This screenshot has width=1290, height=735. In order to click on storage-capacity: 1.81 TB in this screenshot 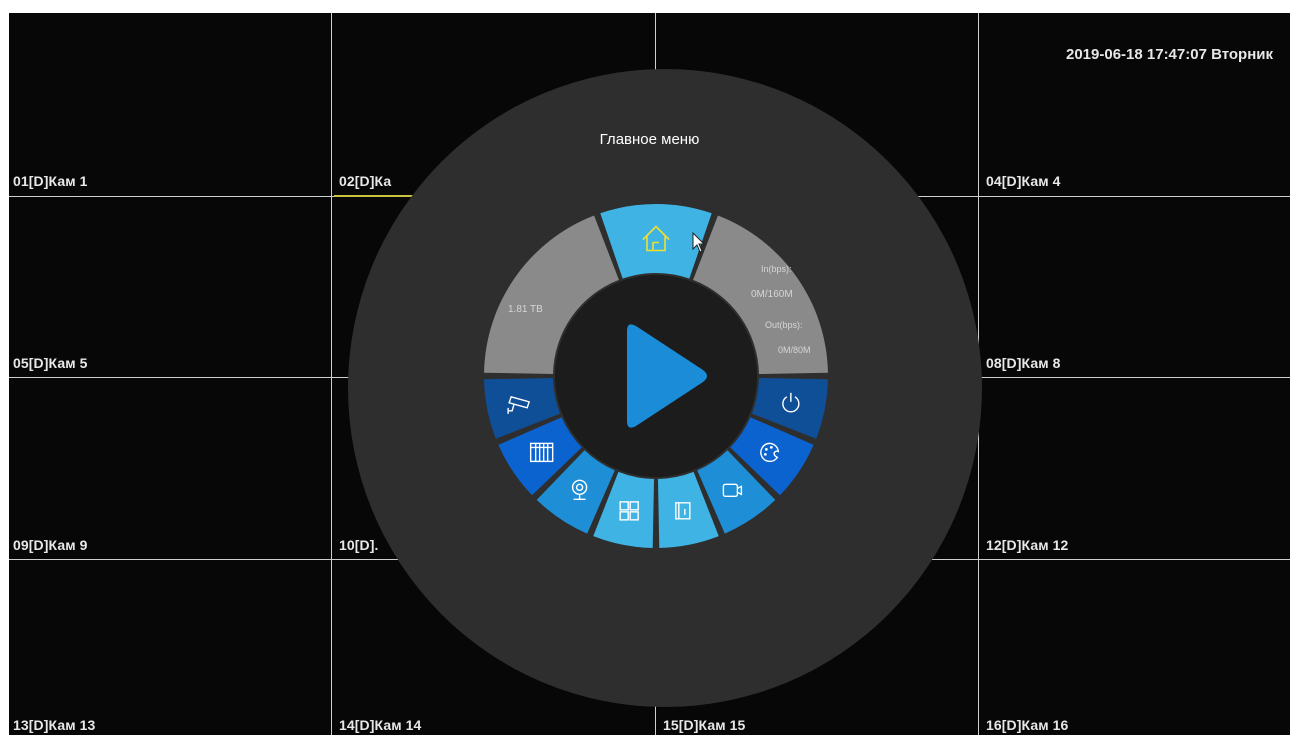, I will do `click(525, 309)`.